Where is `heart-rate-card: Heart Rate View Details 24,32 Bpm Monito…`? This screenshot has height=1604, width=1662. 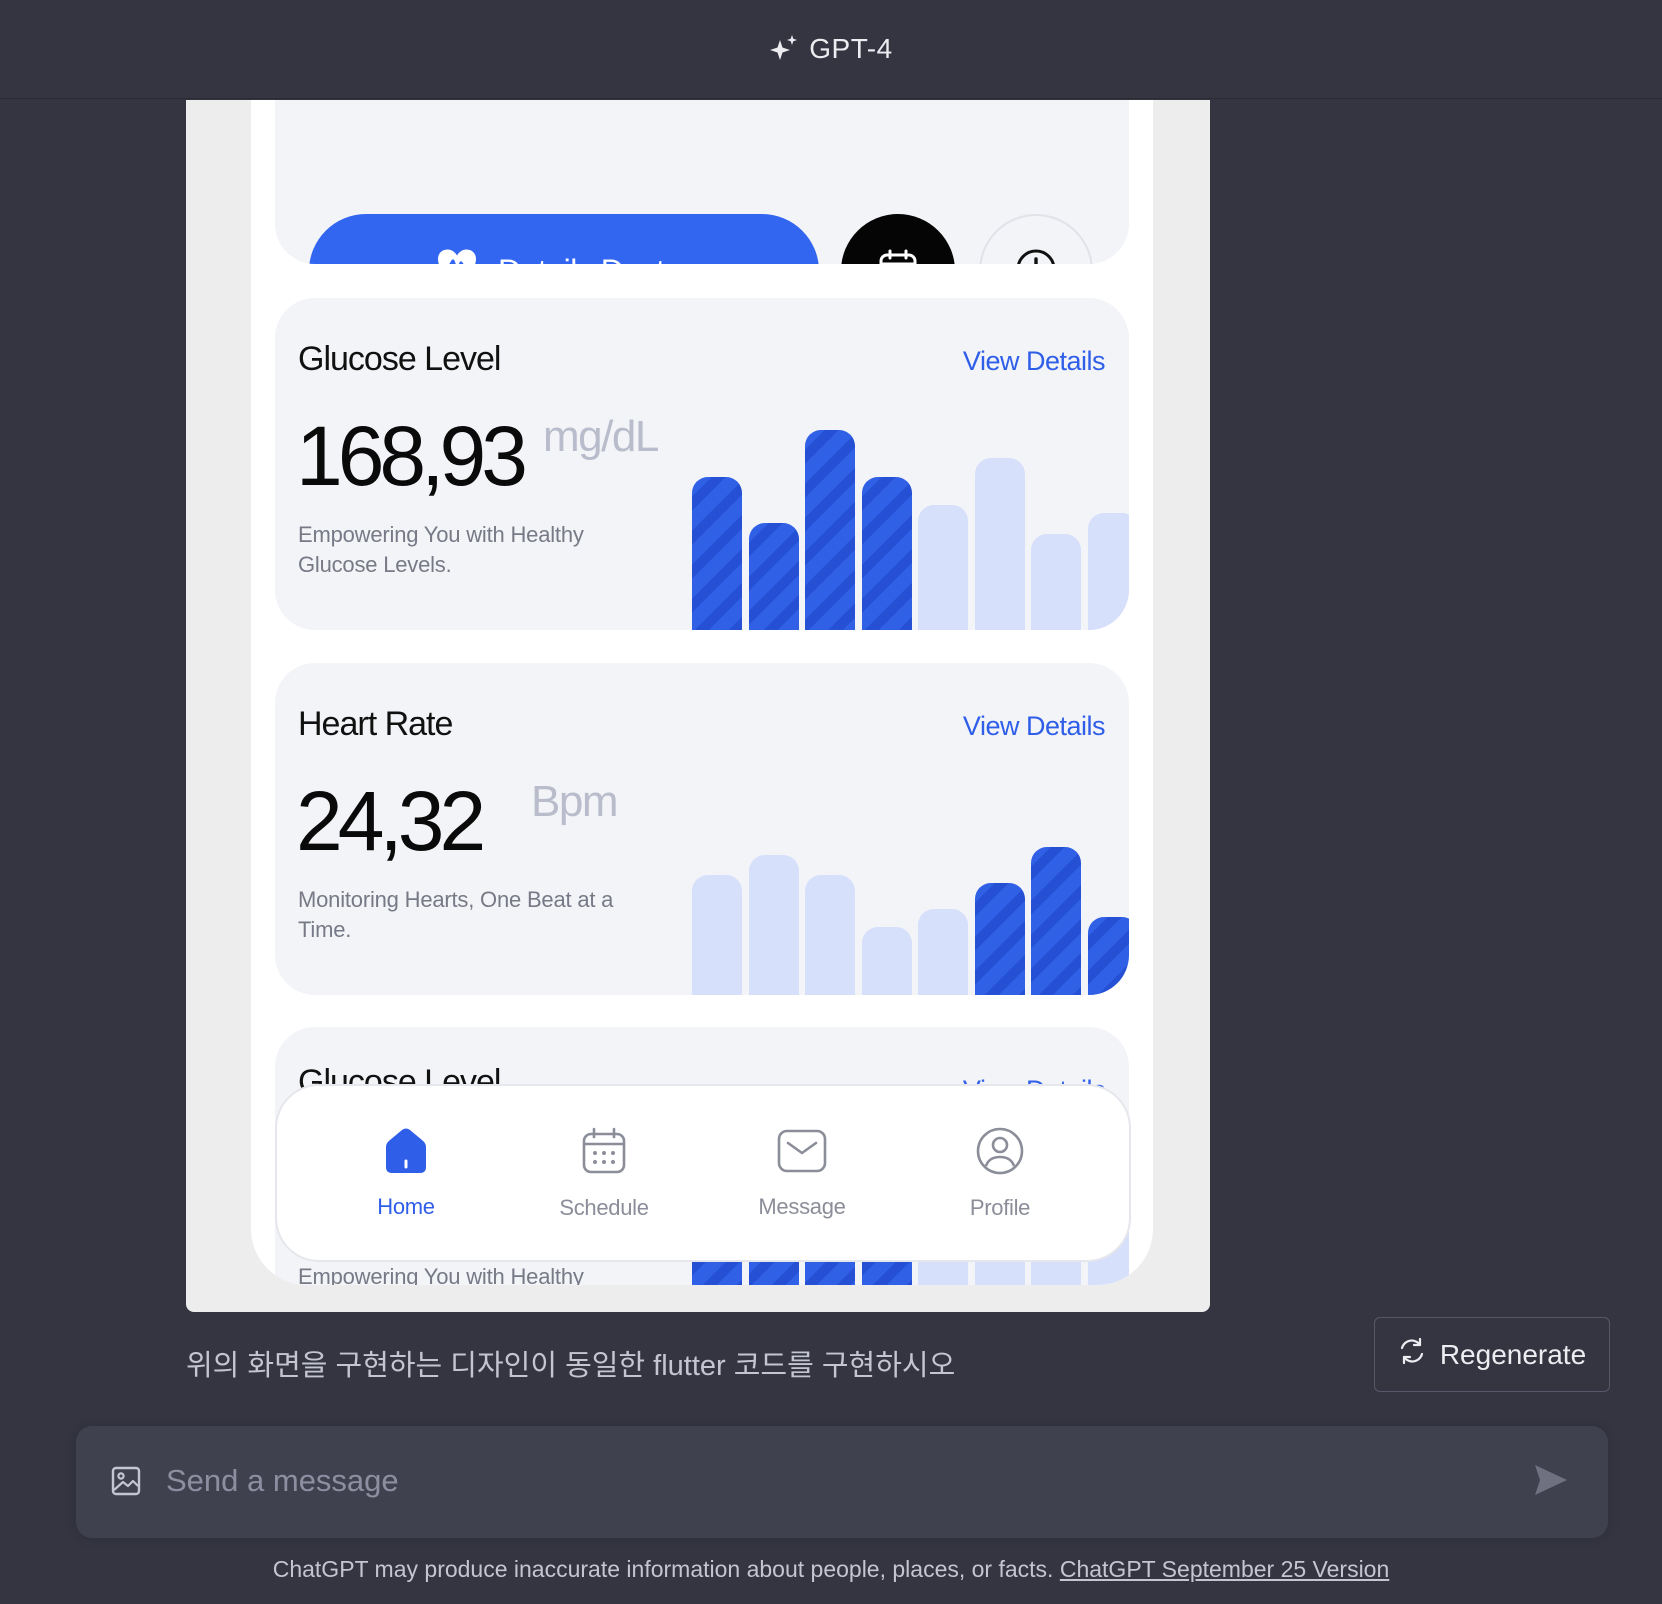 heart-rate-card: Heart Rate View Details 24,32 Bpm Monito… is located at coordinates (702, 829).